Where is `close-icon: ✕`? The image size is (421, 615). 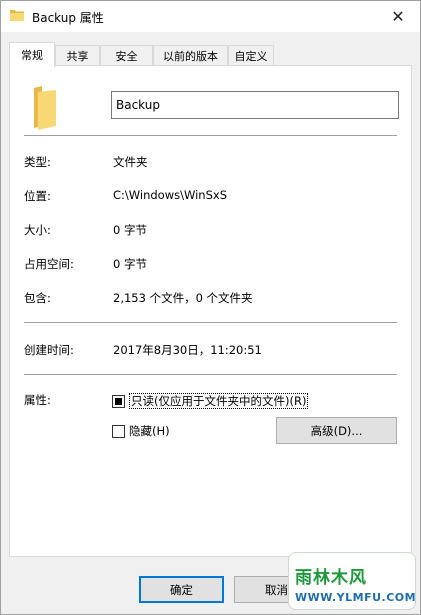
close-icon: ✕ is located at coordinates (398, 16).